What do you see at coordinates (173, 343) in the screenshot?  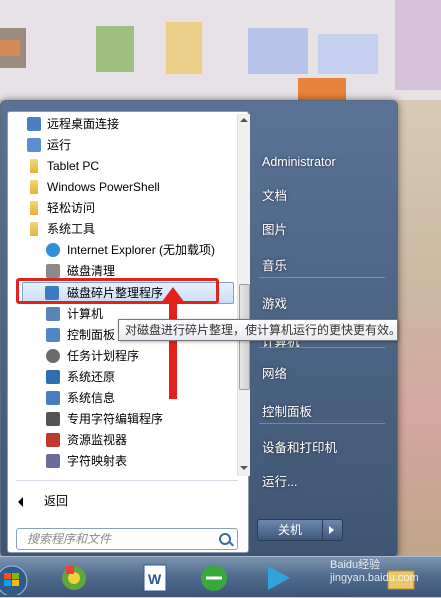 I see `annotation-arrow-icon` at bounding box center [173, 343].